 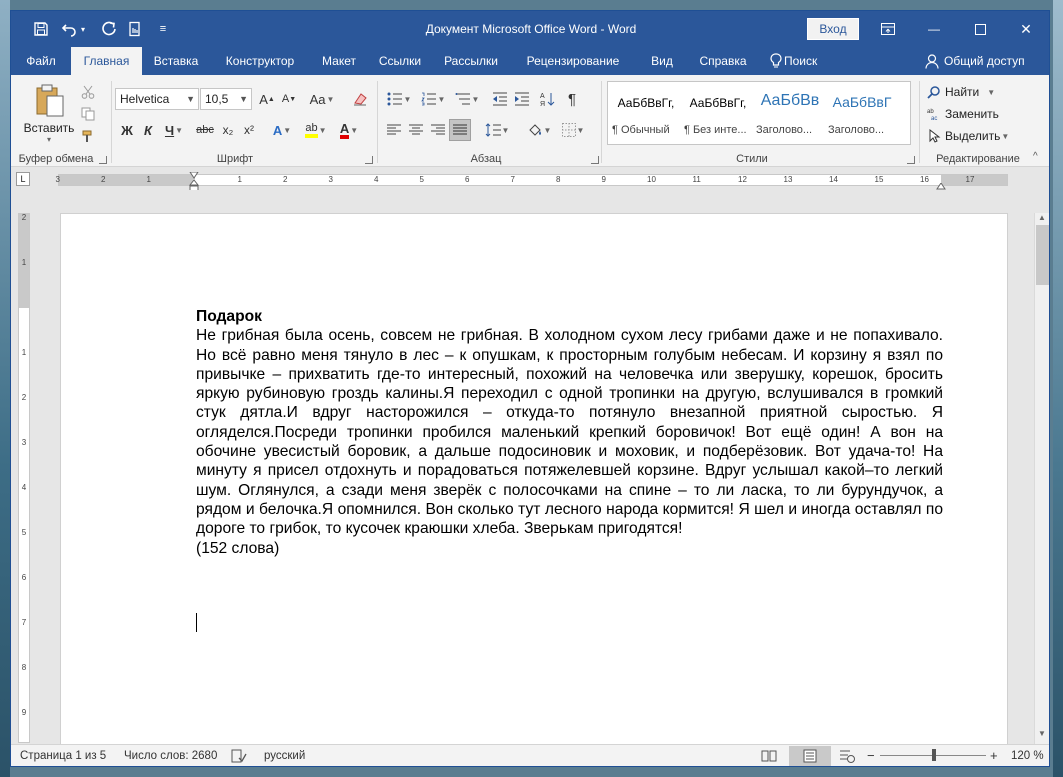 I want to click on cut-button, so click(x=88, y=92).